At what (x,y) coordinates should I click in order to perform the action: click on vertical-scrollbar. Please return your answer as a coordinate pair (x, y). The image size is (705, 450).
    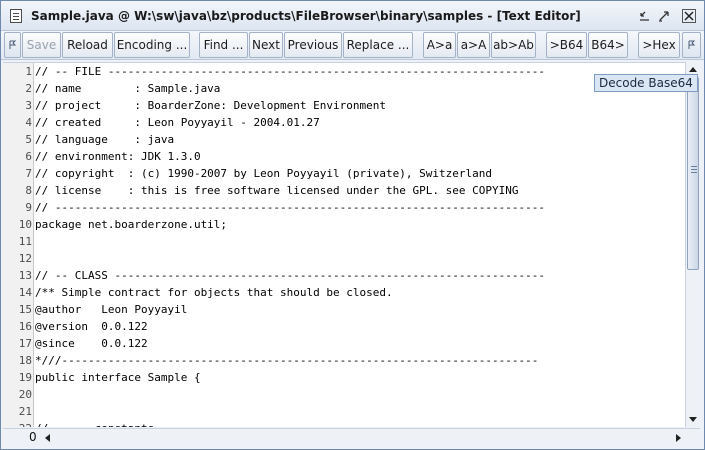
    Looking at the image, I should click on (692, 244).